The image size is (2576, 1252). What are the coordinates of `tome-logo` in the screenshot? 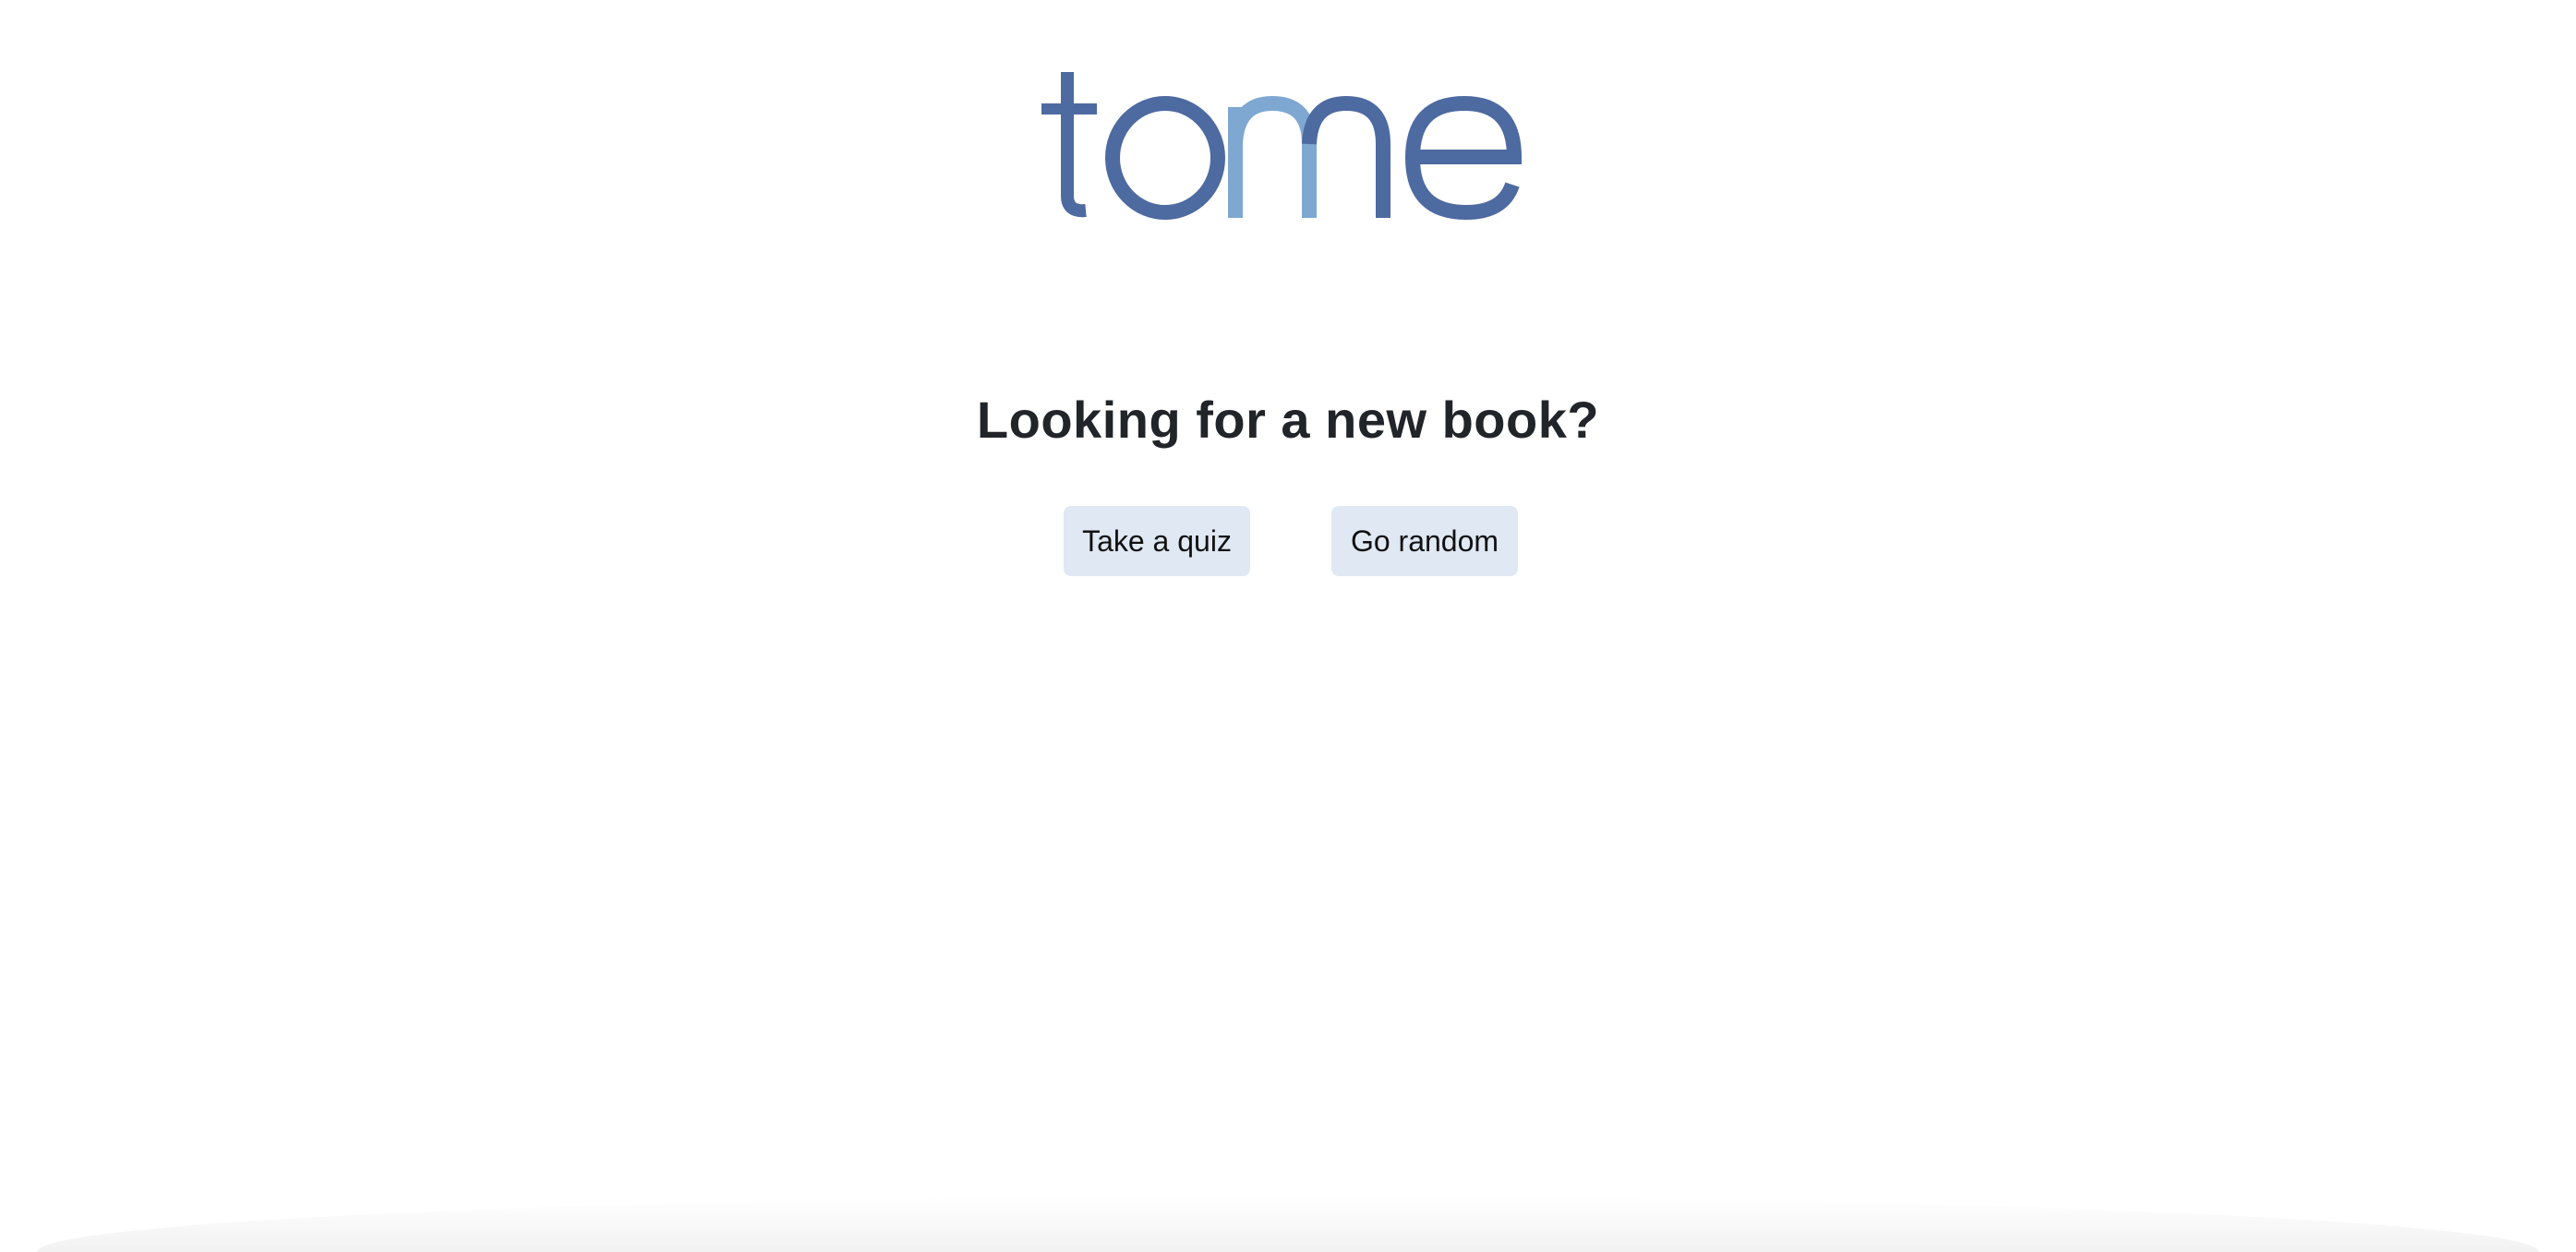 It's located at (1290, 143).